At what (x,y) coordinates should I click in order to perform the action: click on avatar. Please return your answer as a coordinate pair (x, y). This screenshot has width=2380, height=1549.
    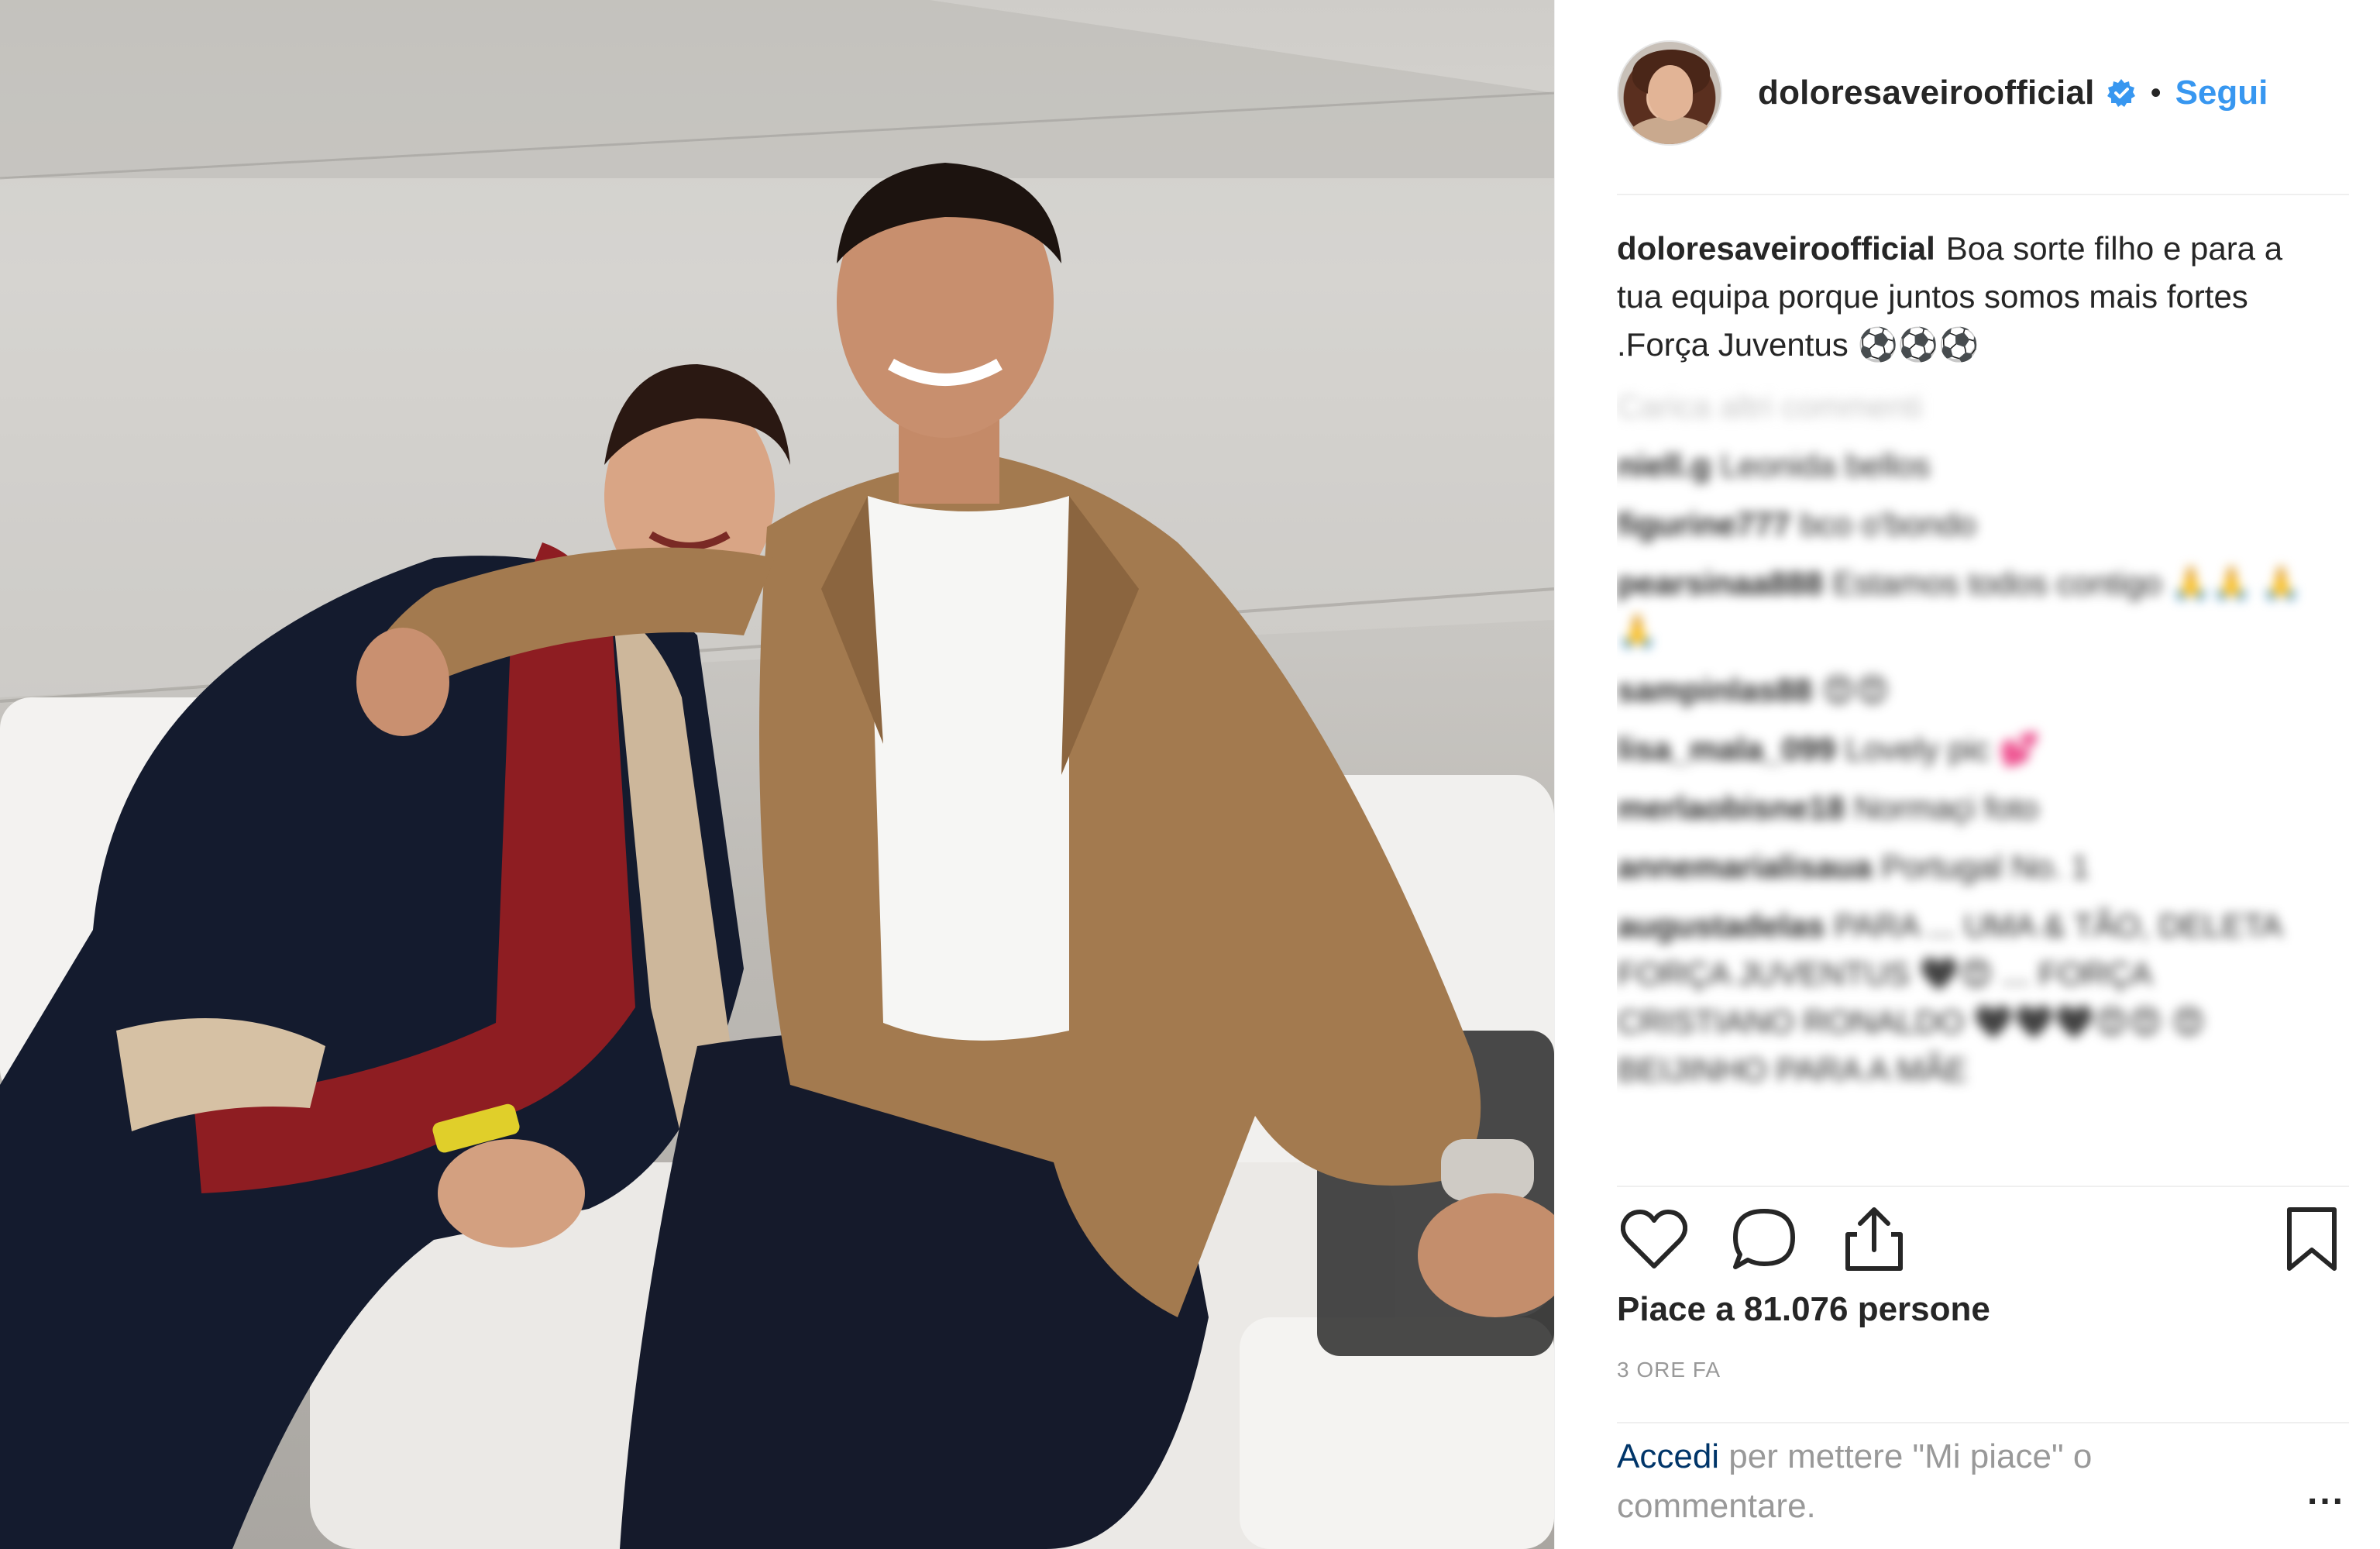
    Looking at the image, I should click on (1670, 93).